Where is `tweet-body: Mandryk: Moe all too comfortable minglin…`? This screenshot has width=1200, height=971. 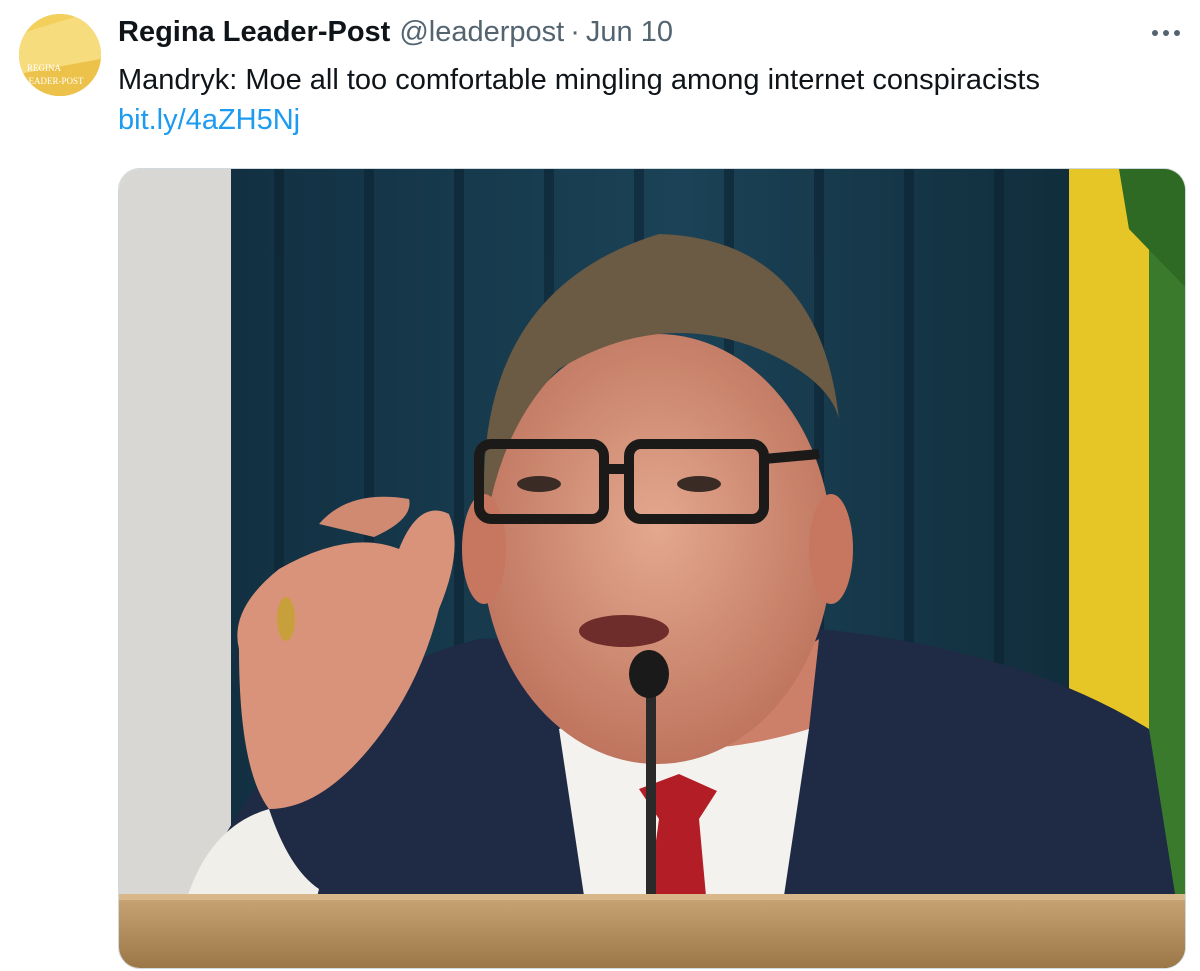 tweet-body: Mandryk: Moe all too comfortable minglin… is located at coordinates (648, 100).